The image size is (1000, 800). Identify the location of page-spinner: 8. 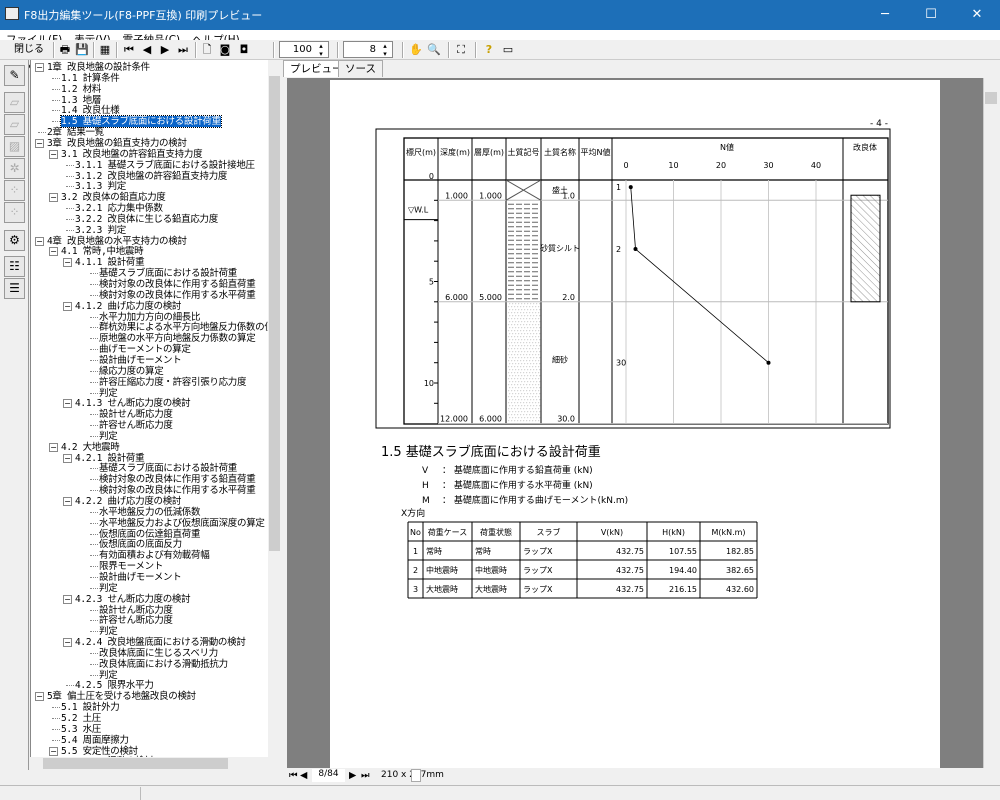
(368, 49).